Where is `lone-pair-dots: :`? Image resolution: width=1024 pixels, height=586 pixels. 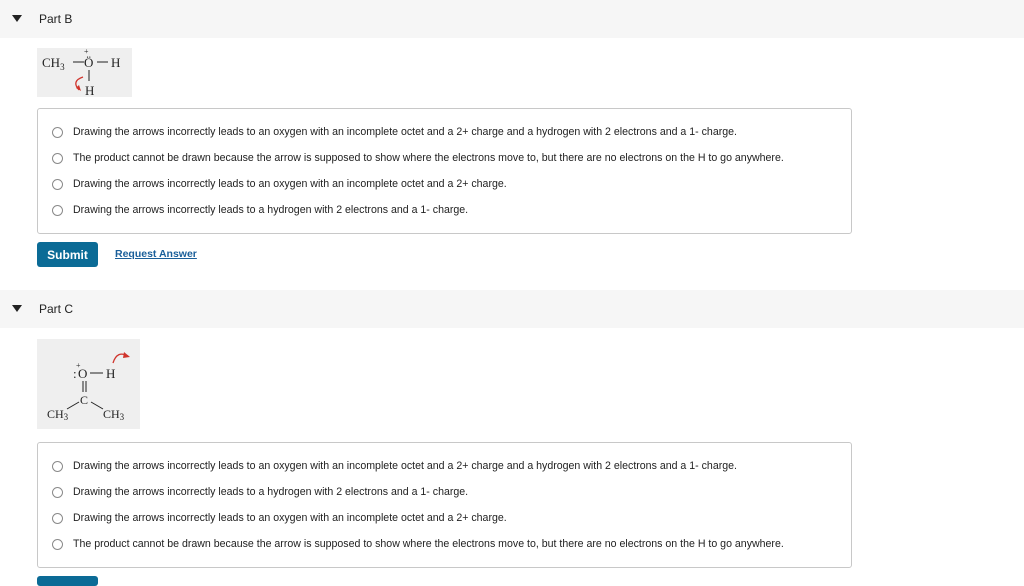 lone-pair-dots: : is located at coordinates (75, 373).